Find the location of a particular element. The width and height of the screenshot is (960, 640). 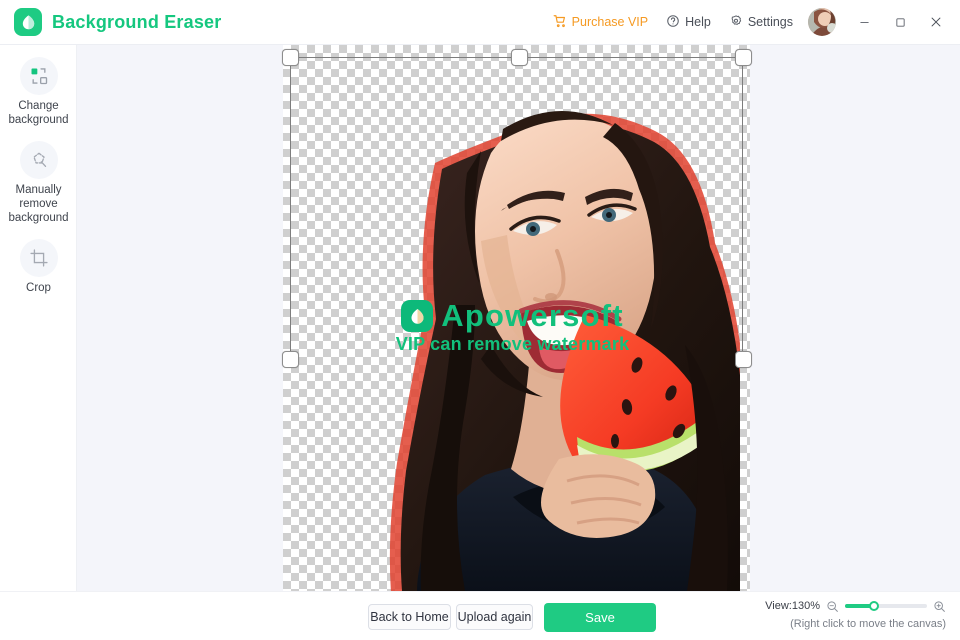

selection-handle-top-right is located at coordinates (743, 57).